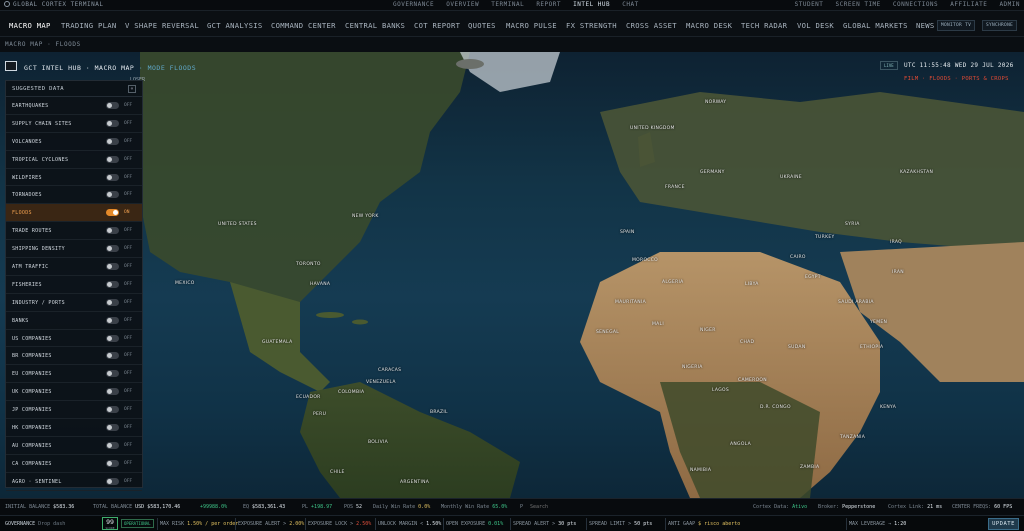 This screenshot has height=531, width=1024. I want to click on monthly-win-rate: Monthly Win Rate 65.0%, so click(474, 507).